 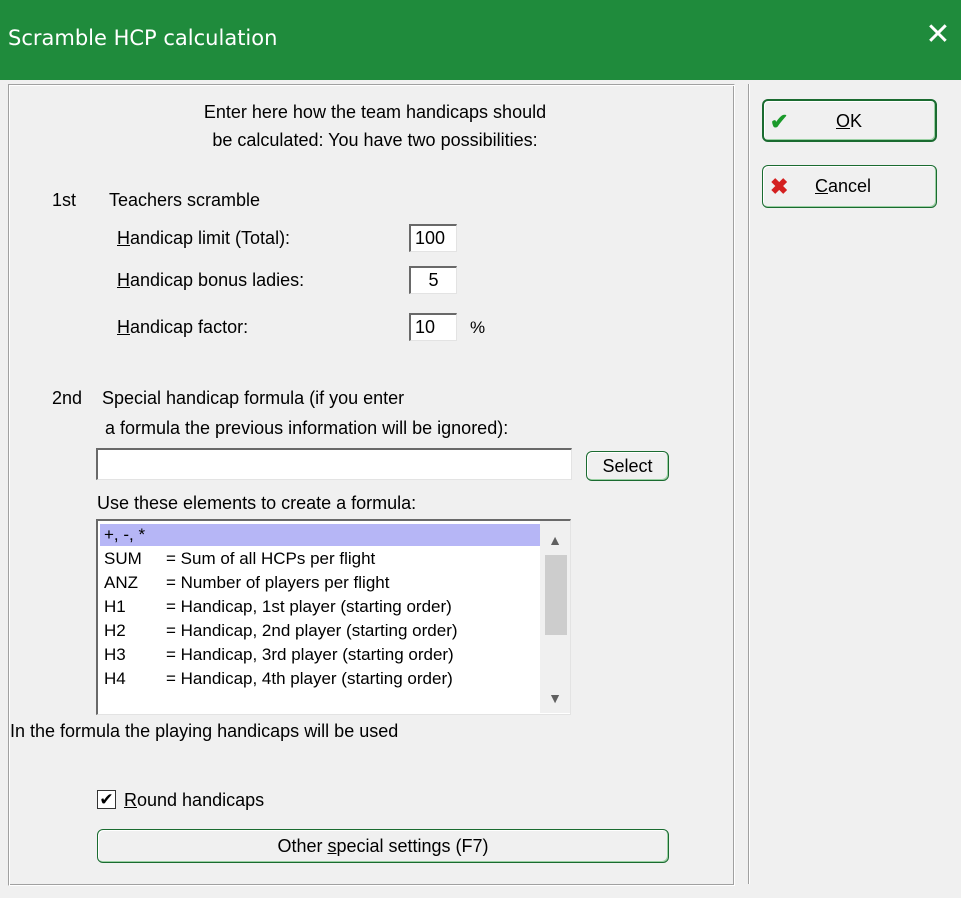 I want to click on handicap-factor-label: Handicap factor:, so click(x=183, y=327).